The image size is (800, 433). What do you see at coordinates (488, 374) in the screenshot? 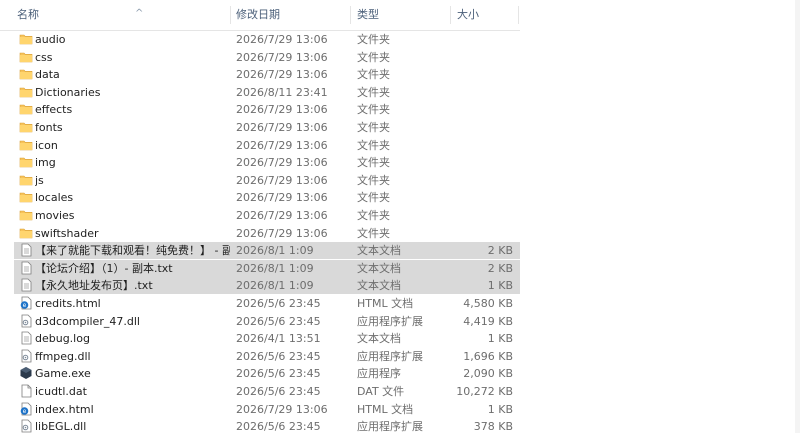
I see `file-size: 2,090 KB` at bounding box center [488, 374].